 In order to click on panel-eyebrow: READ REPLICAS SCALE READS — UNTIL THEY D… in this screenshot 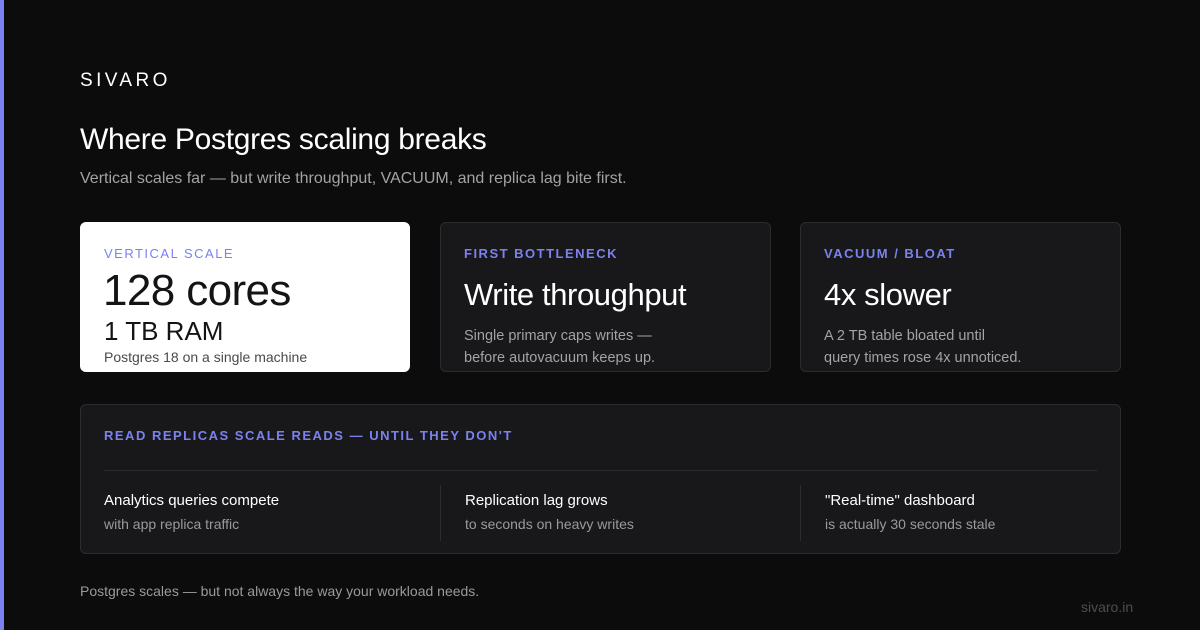, I will do `click(308, 435)`.